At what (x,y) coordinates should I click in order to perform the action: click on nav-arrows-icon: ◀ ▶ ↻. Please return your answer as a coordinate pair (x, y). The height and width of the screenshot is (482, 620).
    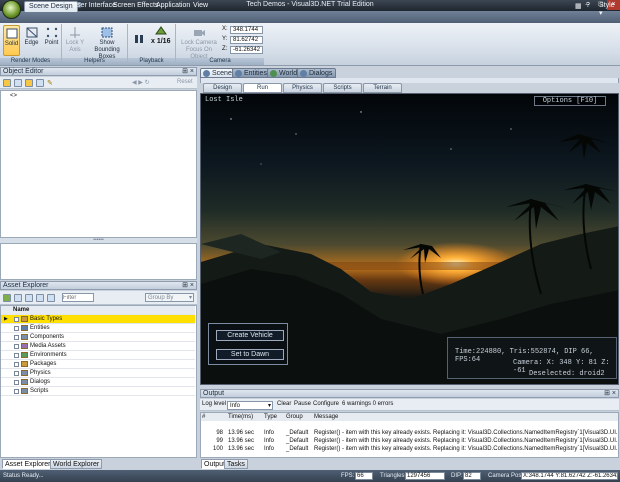
    Looking at the image, I should click on (141, 82).